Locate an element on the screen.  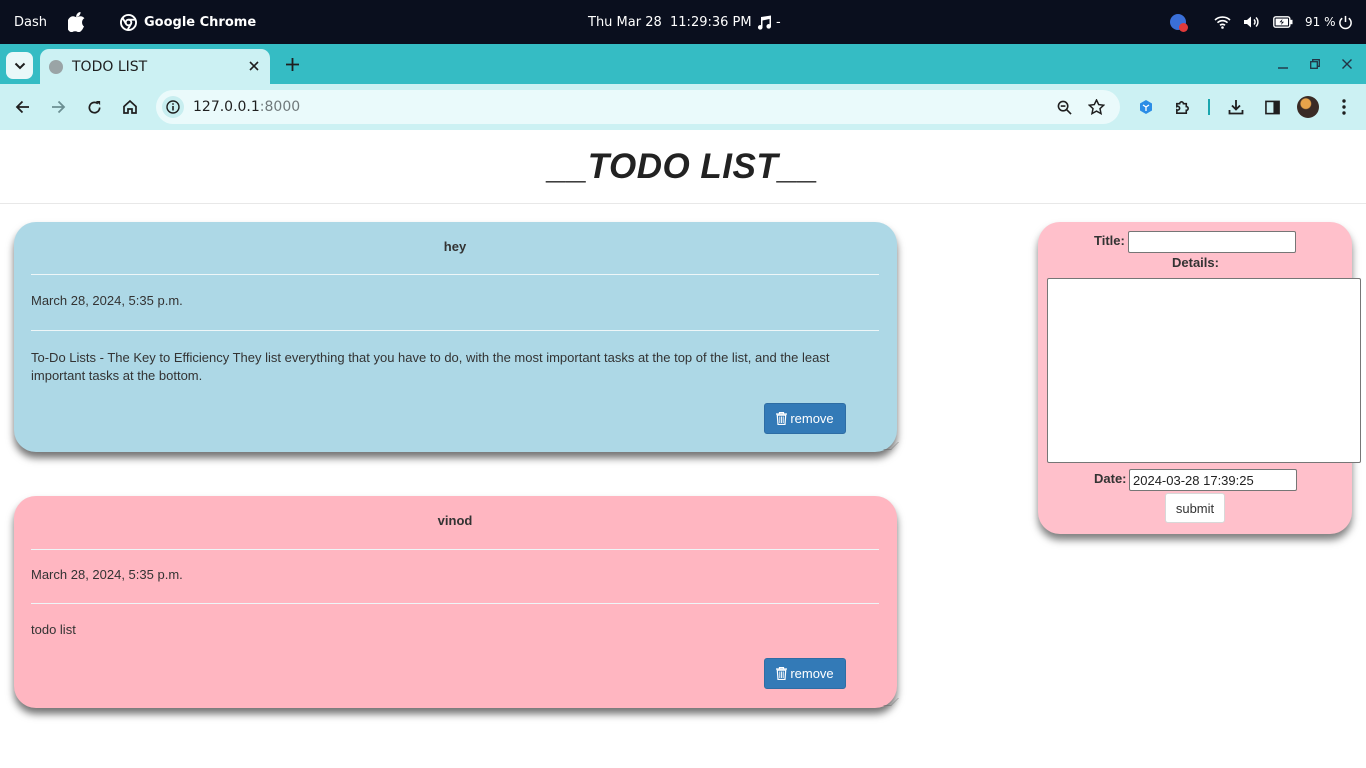
todo-title: vinod is located at coordinates (455, 520).